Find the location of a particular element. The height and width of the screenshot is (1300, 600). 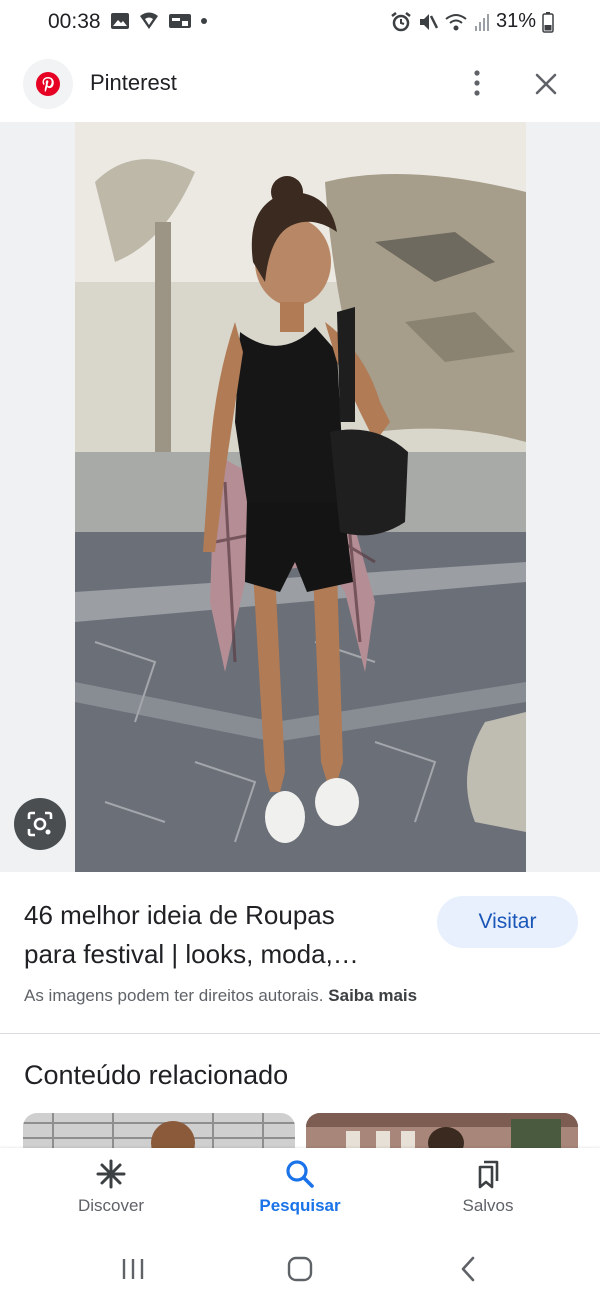

home-button is located at coordinates (300, 1269).